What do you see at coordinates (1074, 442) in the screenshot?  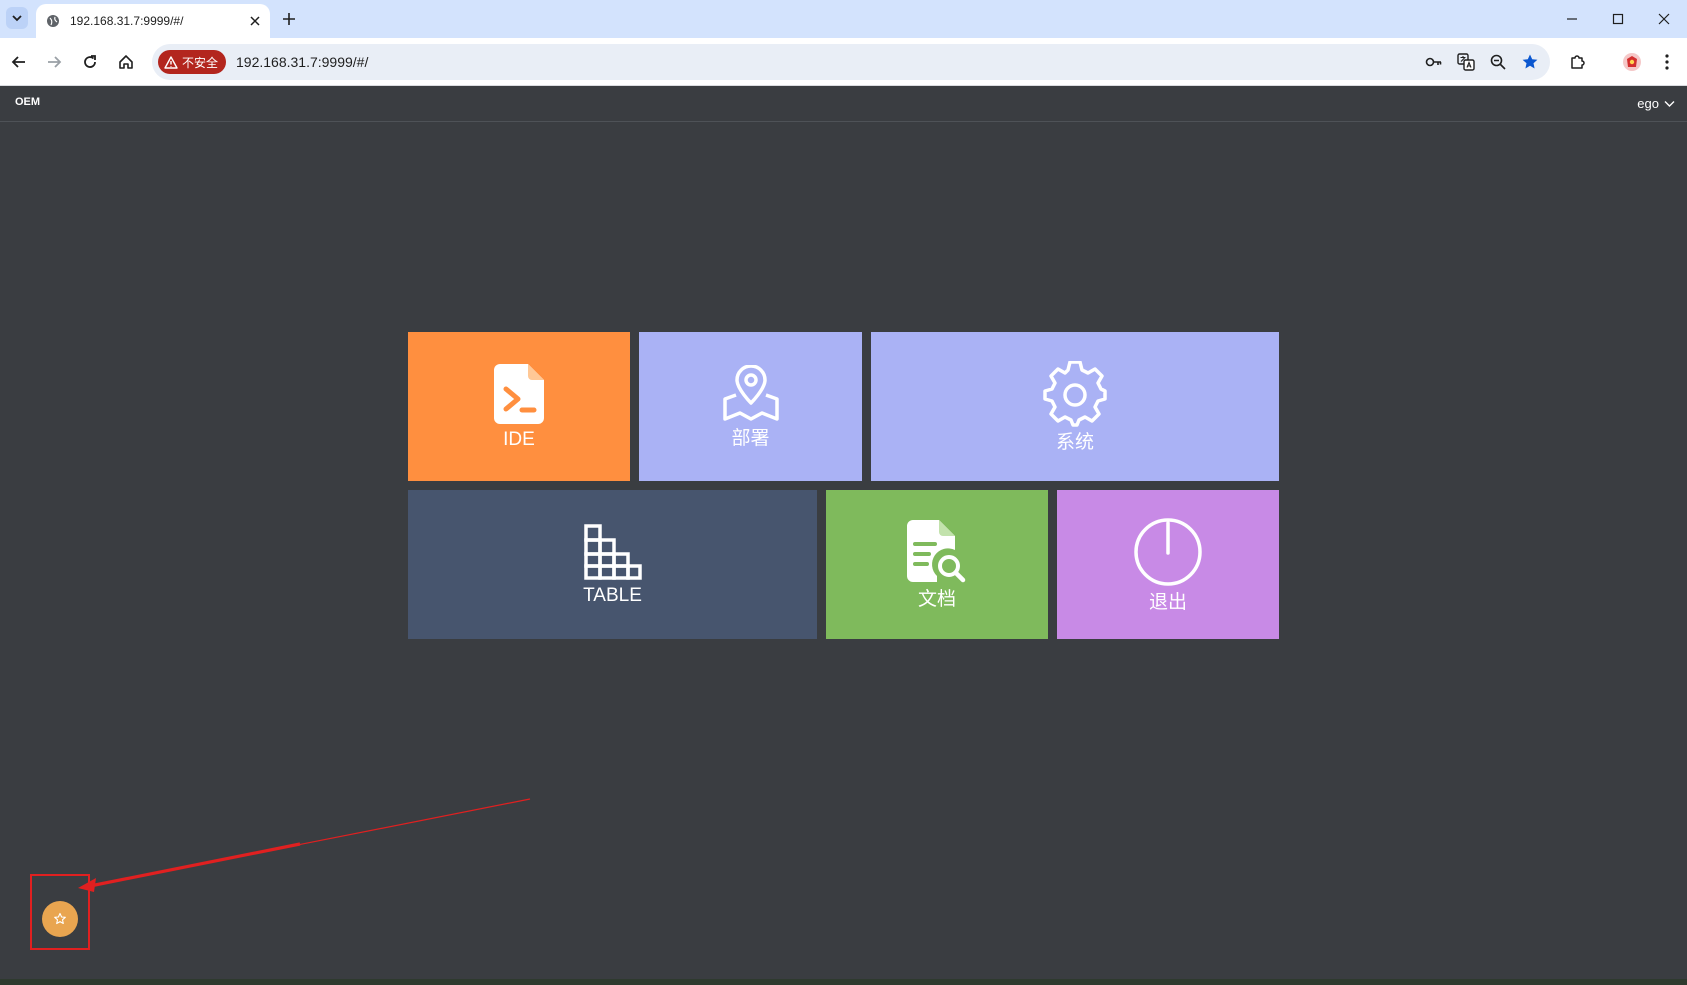 I see `tile-label: 系统` at bounding box center [1074, 442].